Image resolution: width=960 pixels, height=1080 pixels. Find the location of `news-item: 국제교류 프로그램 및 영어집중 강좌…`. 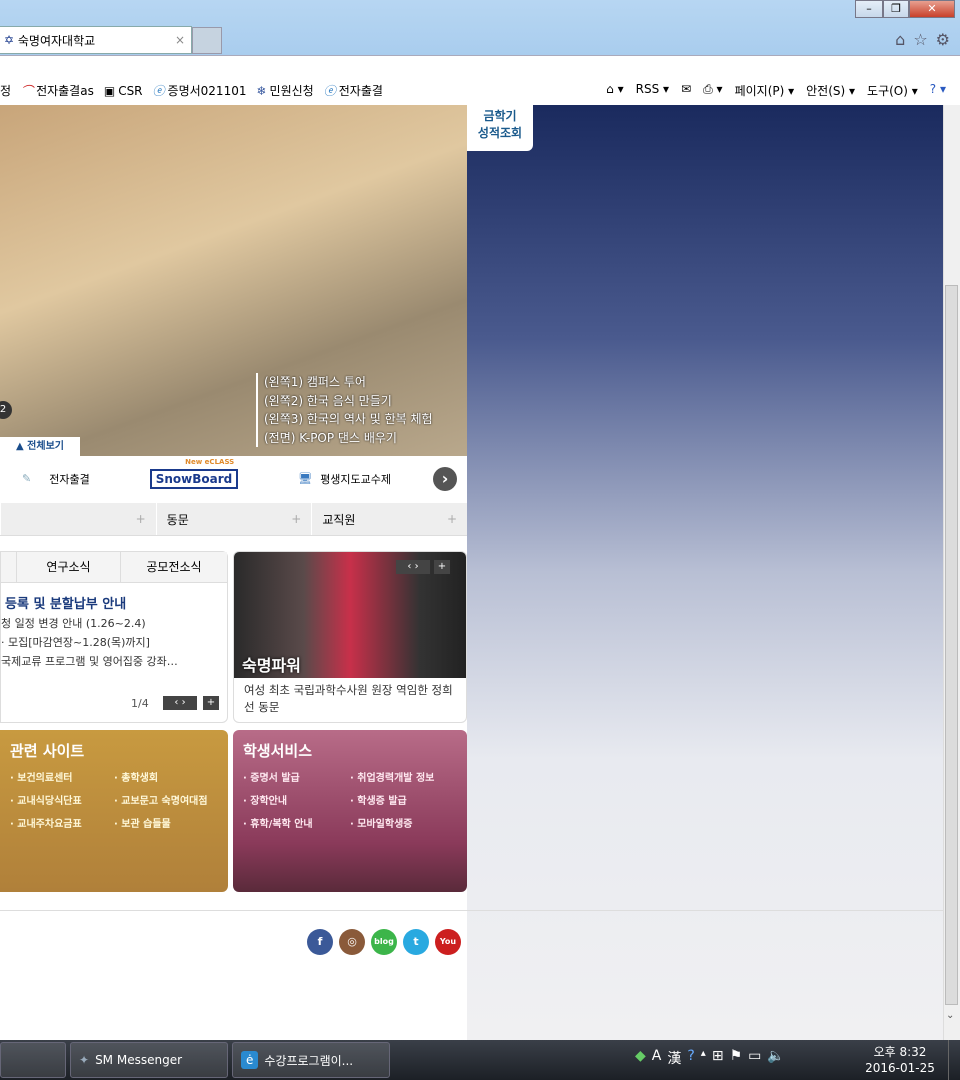

news-item: 국제교류 프로그램 및 영어집중 강좌… is located at coordinates (114, 661).